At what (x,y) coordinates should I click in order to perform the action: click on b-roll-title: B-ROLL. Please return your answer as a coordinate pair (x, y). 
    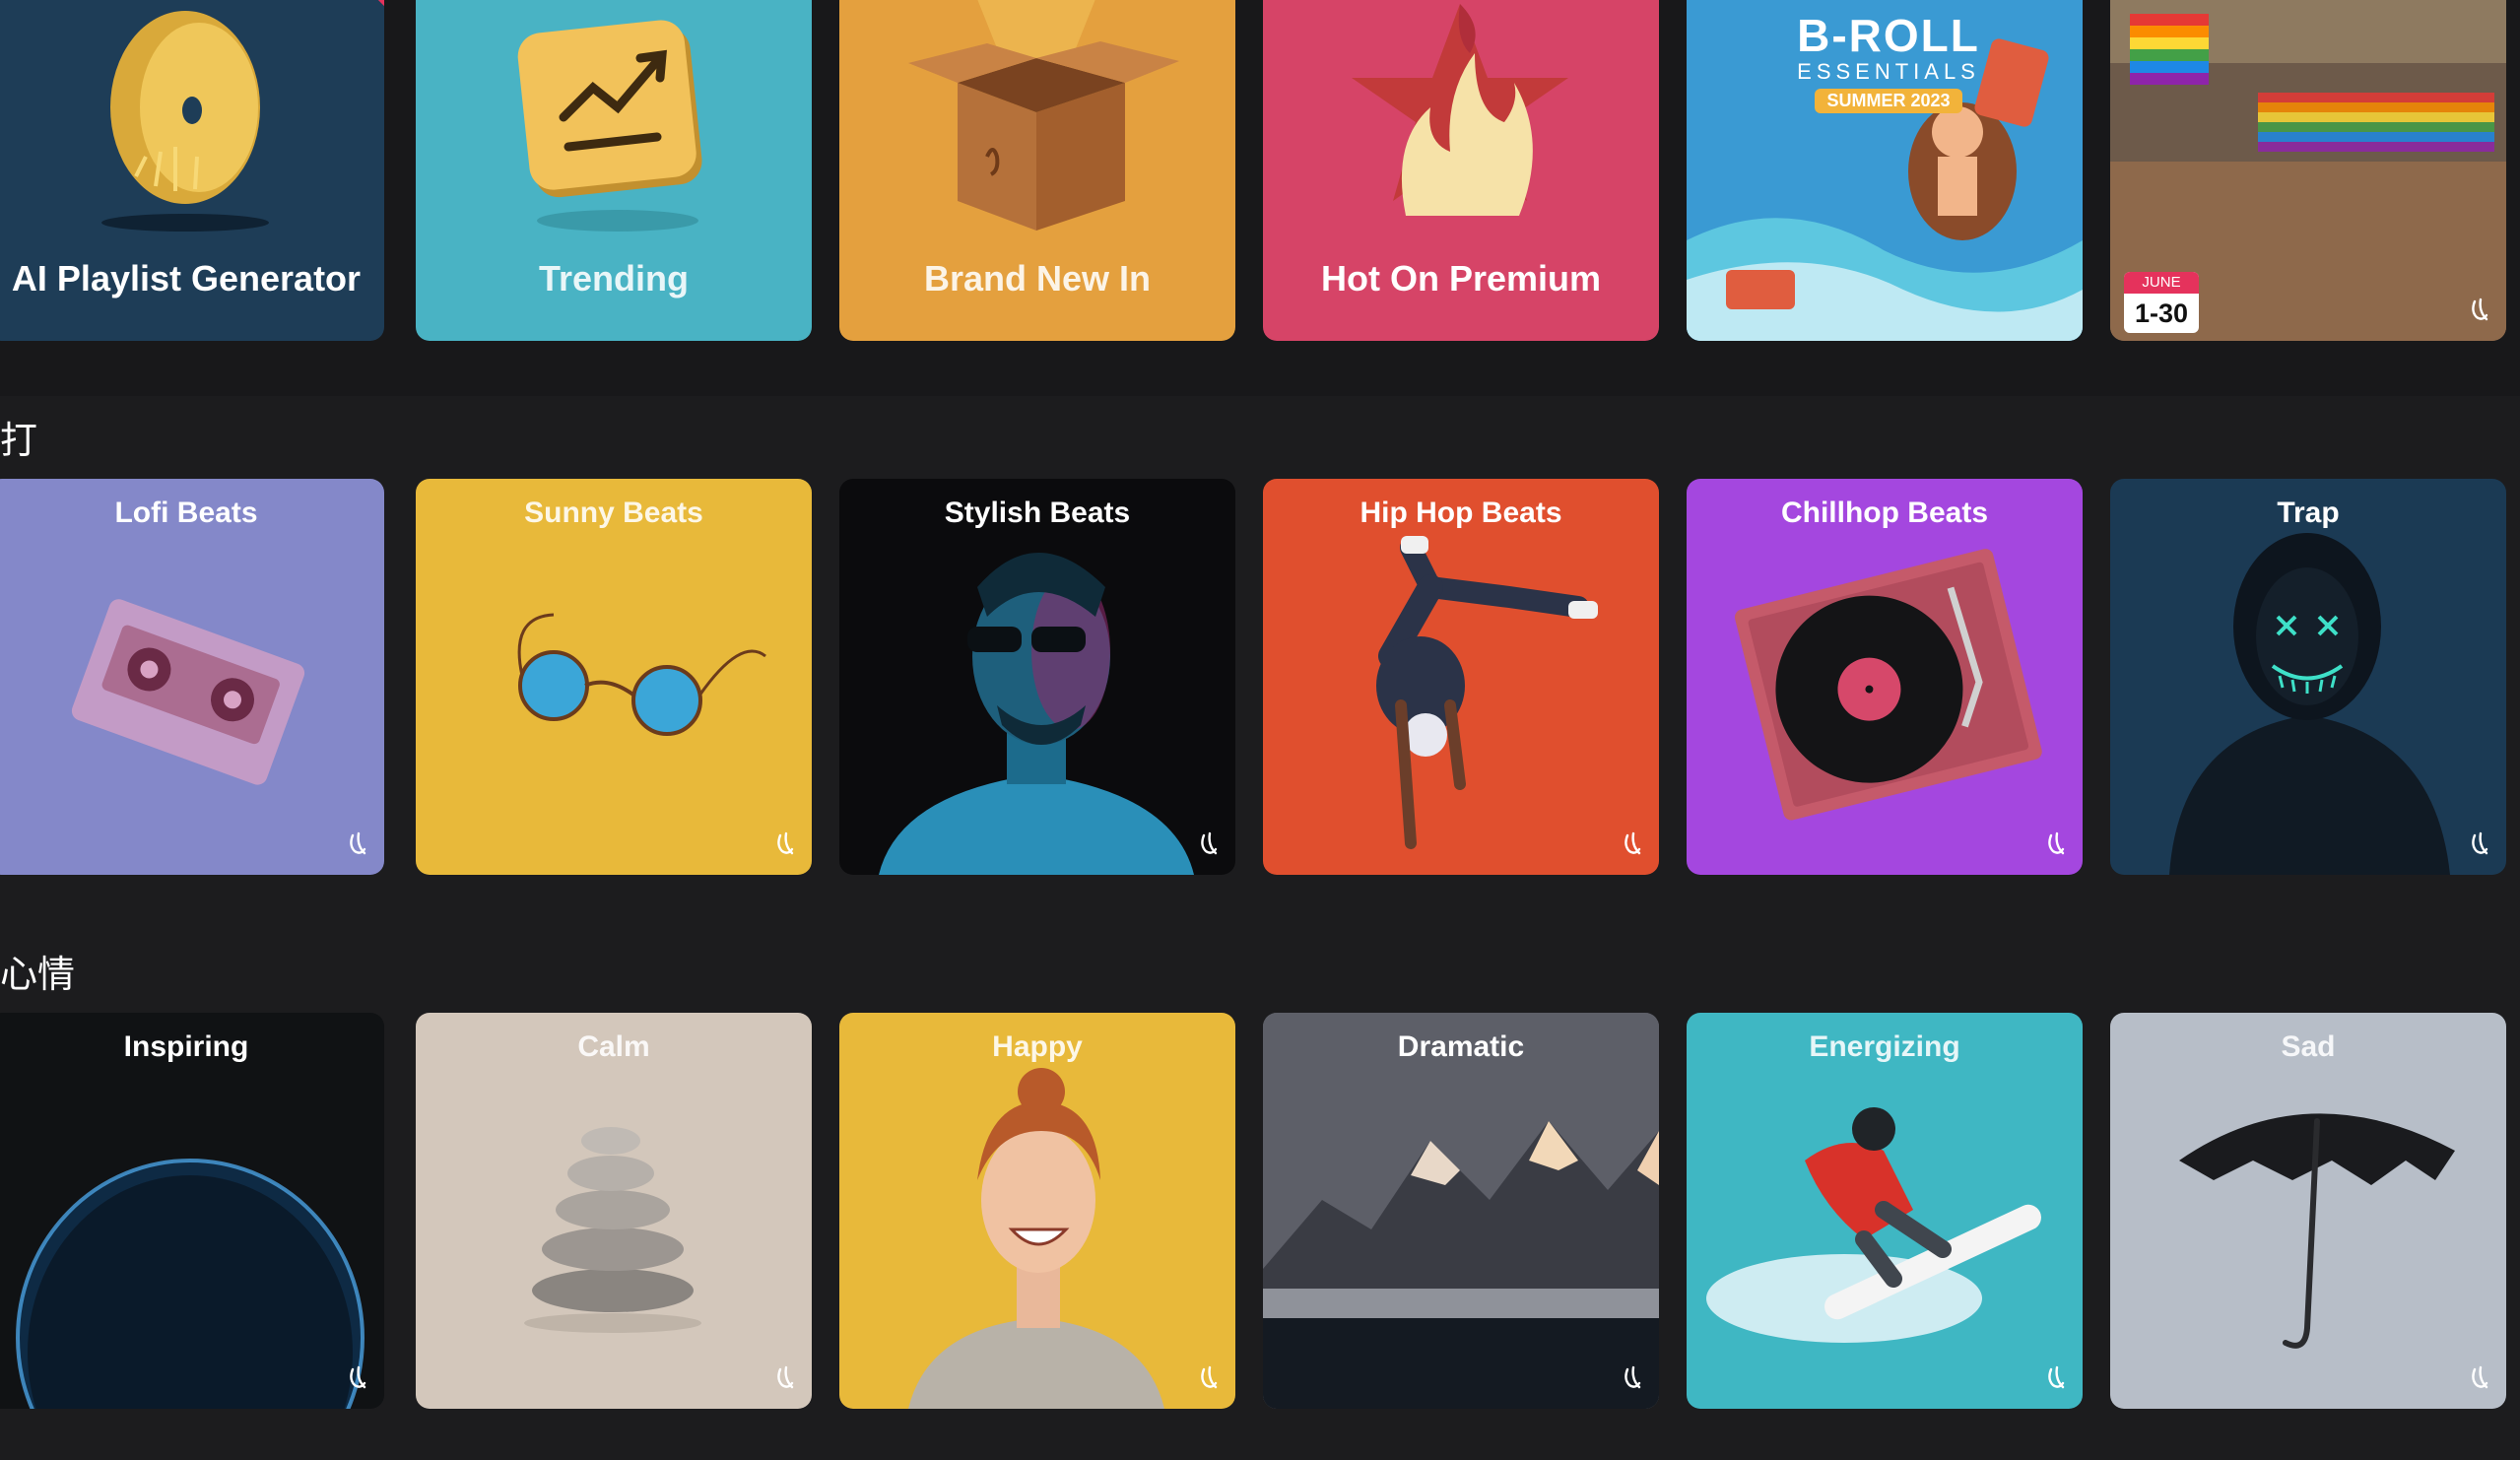
    Looking at the image, I should click on (1888, 35).